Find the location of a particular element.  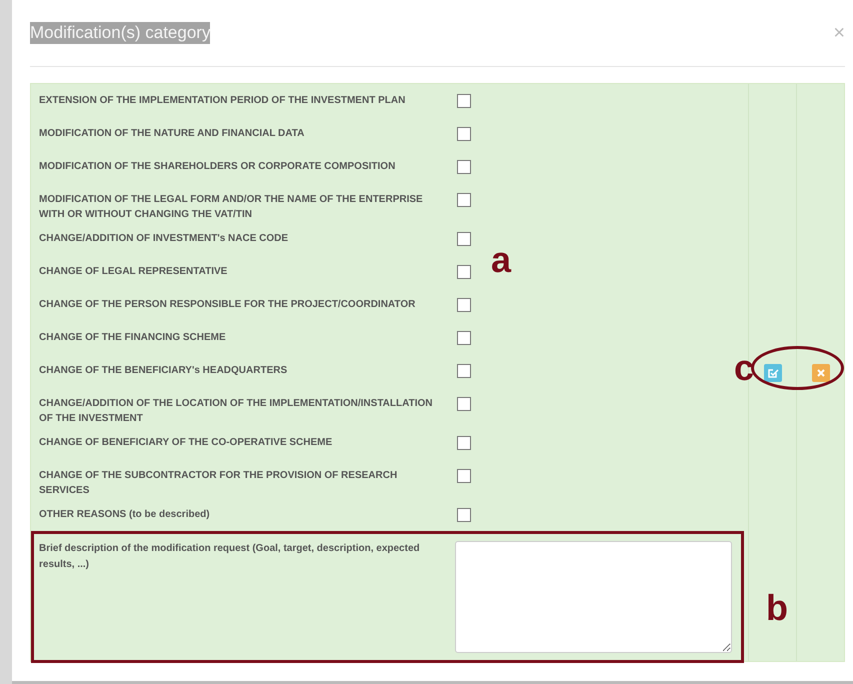

description-field is located at coordinates (593, 597).